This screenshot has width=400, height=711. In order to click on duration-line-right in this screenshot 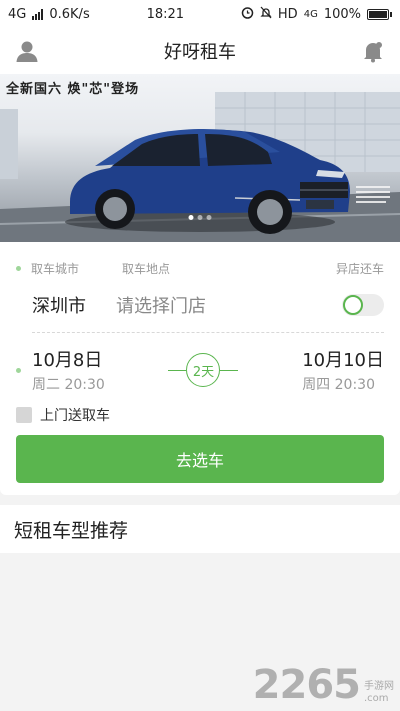, I will do `click(229, 370)`.